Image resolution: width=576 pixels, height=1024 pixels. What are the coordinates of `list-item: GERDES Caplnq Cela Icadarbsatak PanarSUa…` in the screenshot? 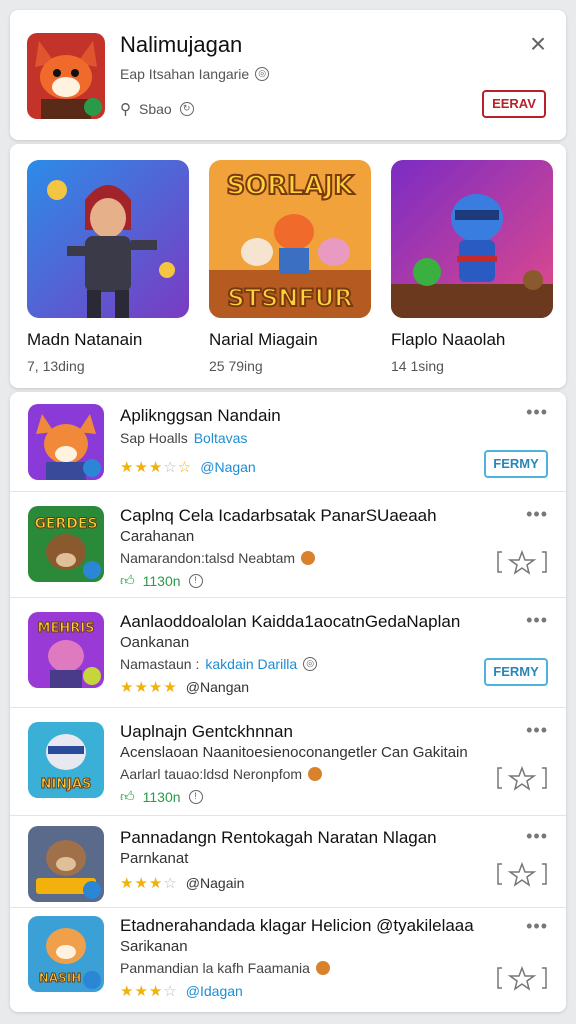 It's located at (288, 545).